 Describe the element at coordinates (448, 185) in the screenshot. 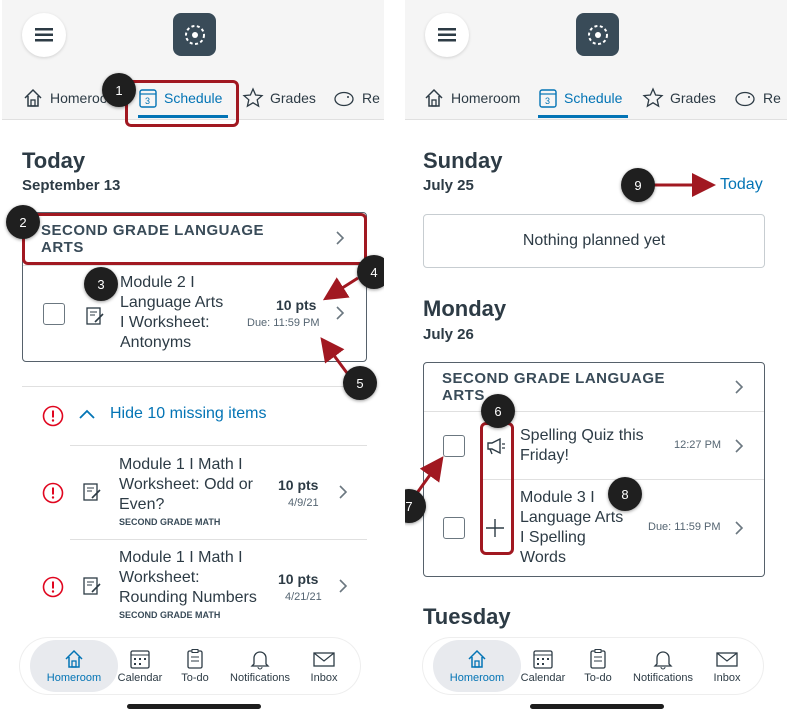

I see `date-heading: July 25` at that location.